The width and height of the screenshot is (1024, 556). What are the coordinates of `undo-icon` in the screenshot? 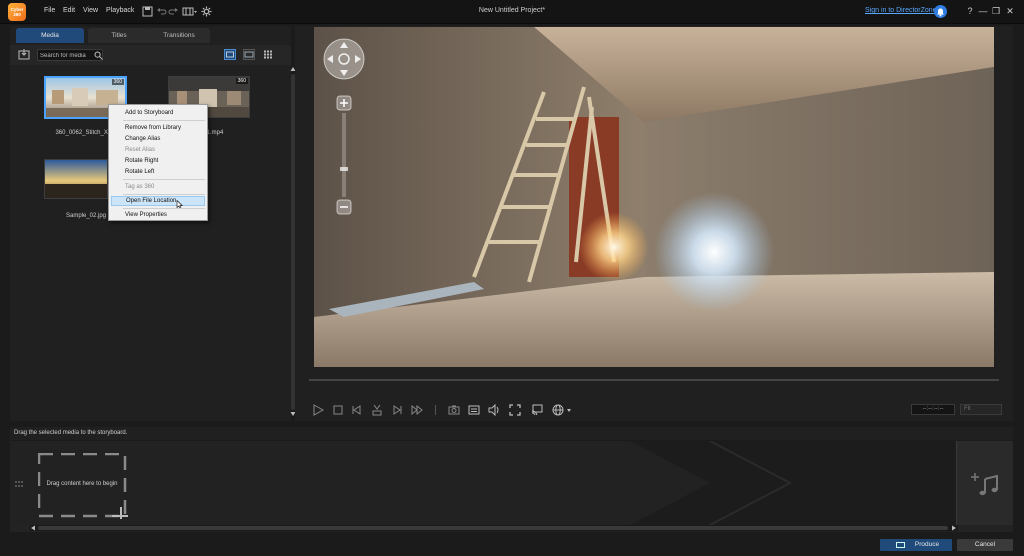 It's located at (161, 11).